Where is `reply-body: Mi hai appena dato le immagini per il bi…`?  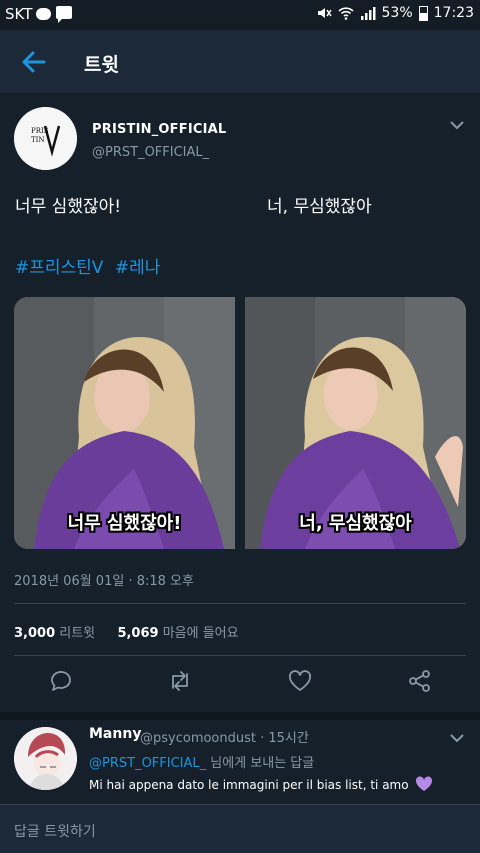 reply-body: Mi hai appena dato le immagini per il bi… is located at coordinates (249, 785).